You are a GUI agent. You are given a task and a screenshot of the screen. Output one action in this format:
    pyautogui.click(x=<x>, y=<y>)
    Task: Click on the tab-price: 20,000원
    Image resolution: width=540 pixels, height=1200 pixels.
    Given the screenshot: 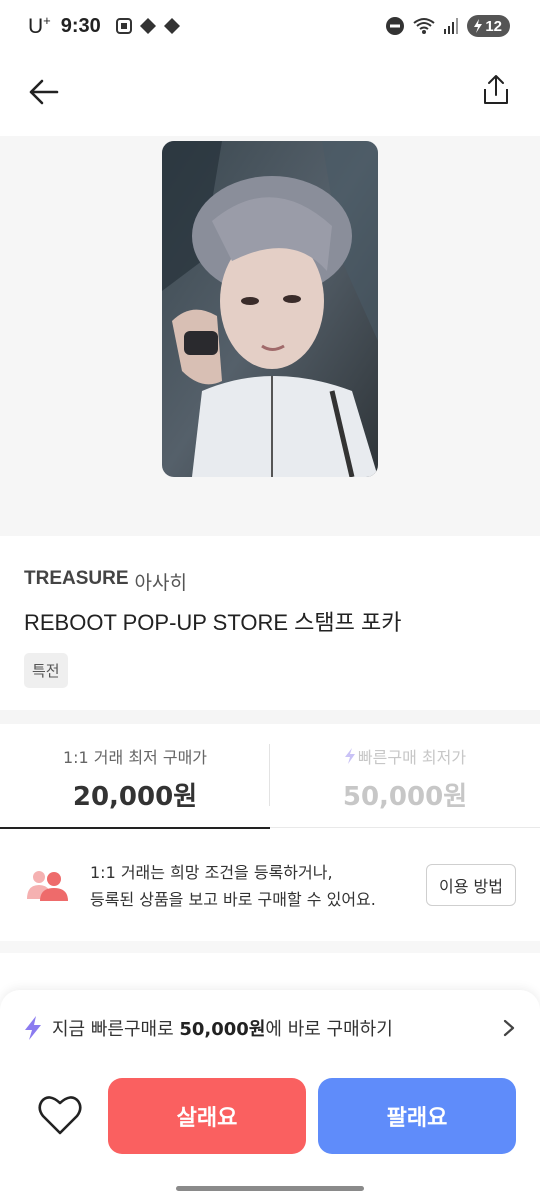 What is the action you would take?
    pyautogui.click(x=135, y=797)
    